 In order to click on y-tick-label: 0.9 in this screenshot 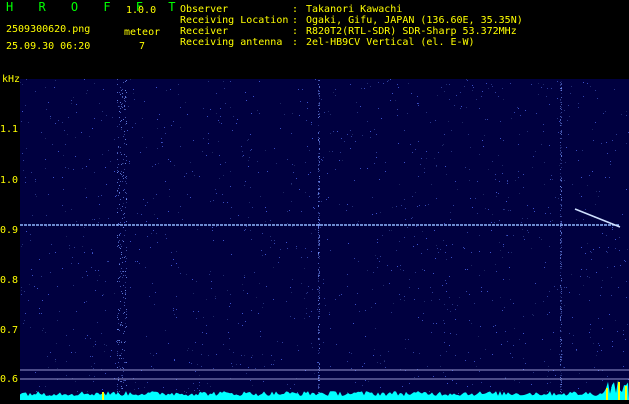, I will do `click(9, 230)`.